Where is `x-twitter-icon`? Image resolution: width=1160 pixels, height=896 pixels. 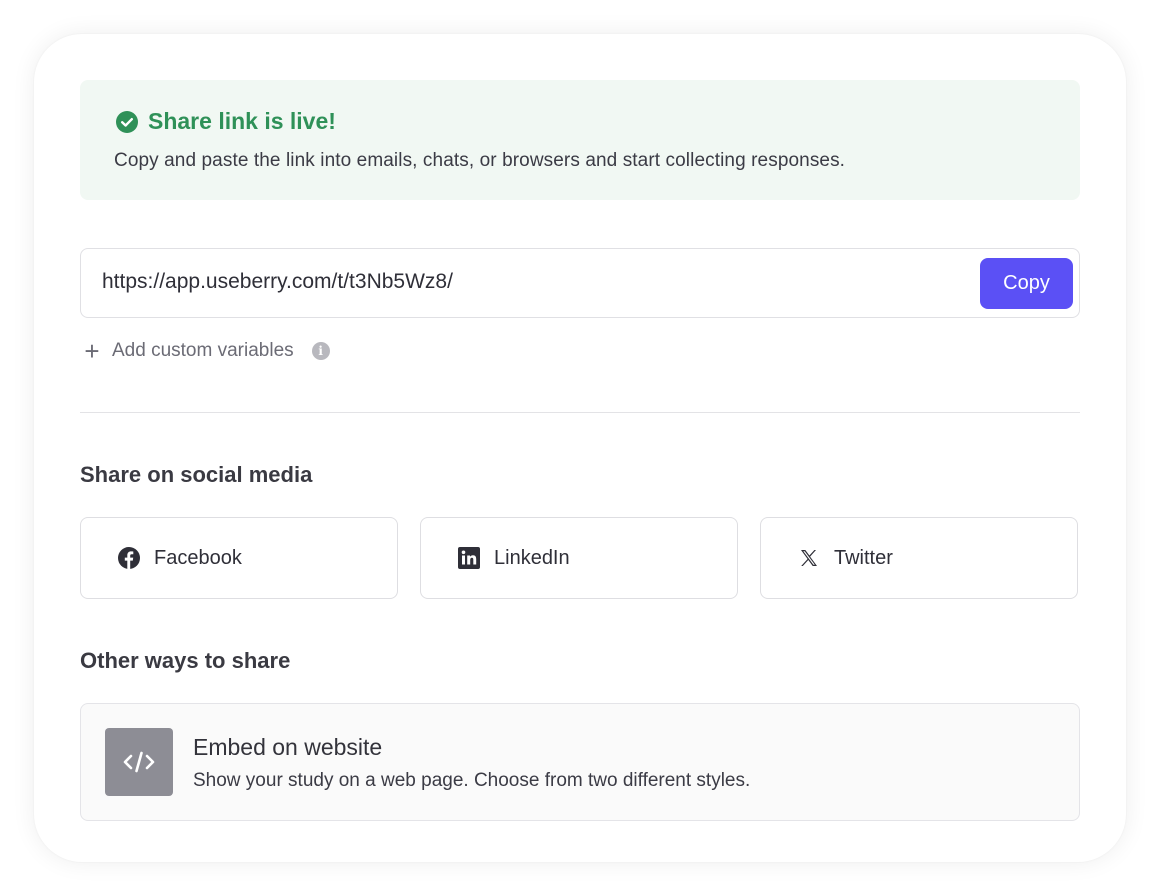 x-twitter-icon is located at coordinates (809, 558).